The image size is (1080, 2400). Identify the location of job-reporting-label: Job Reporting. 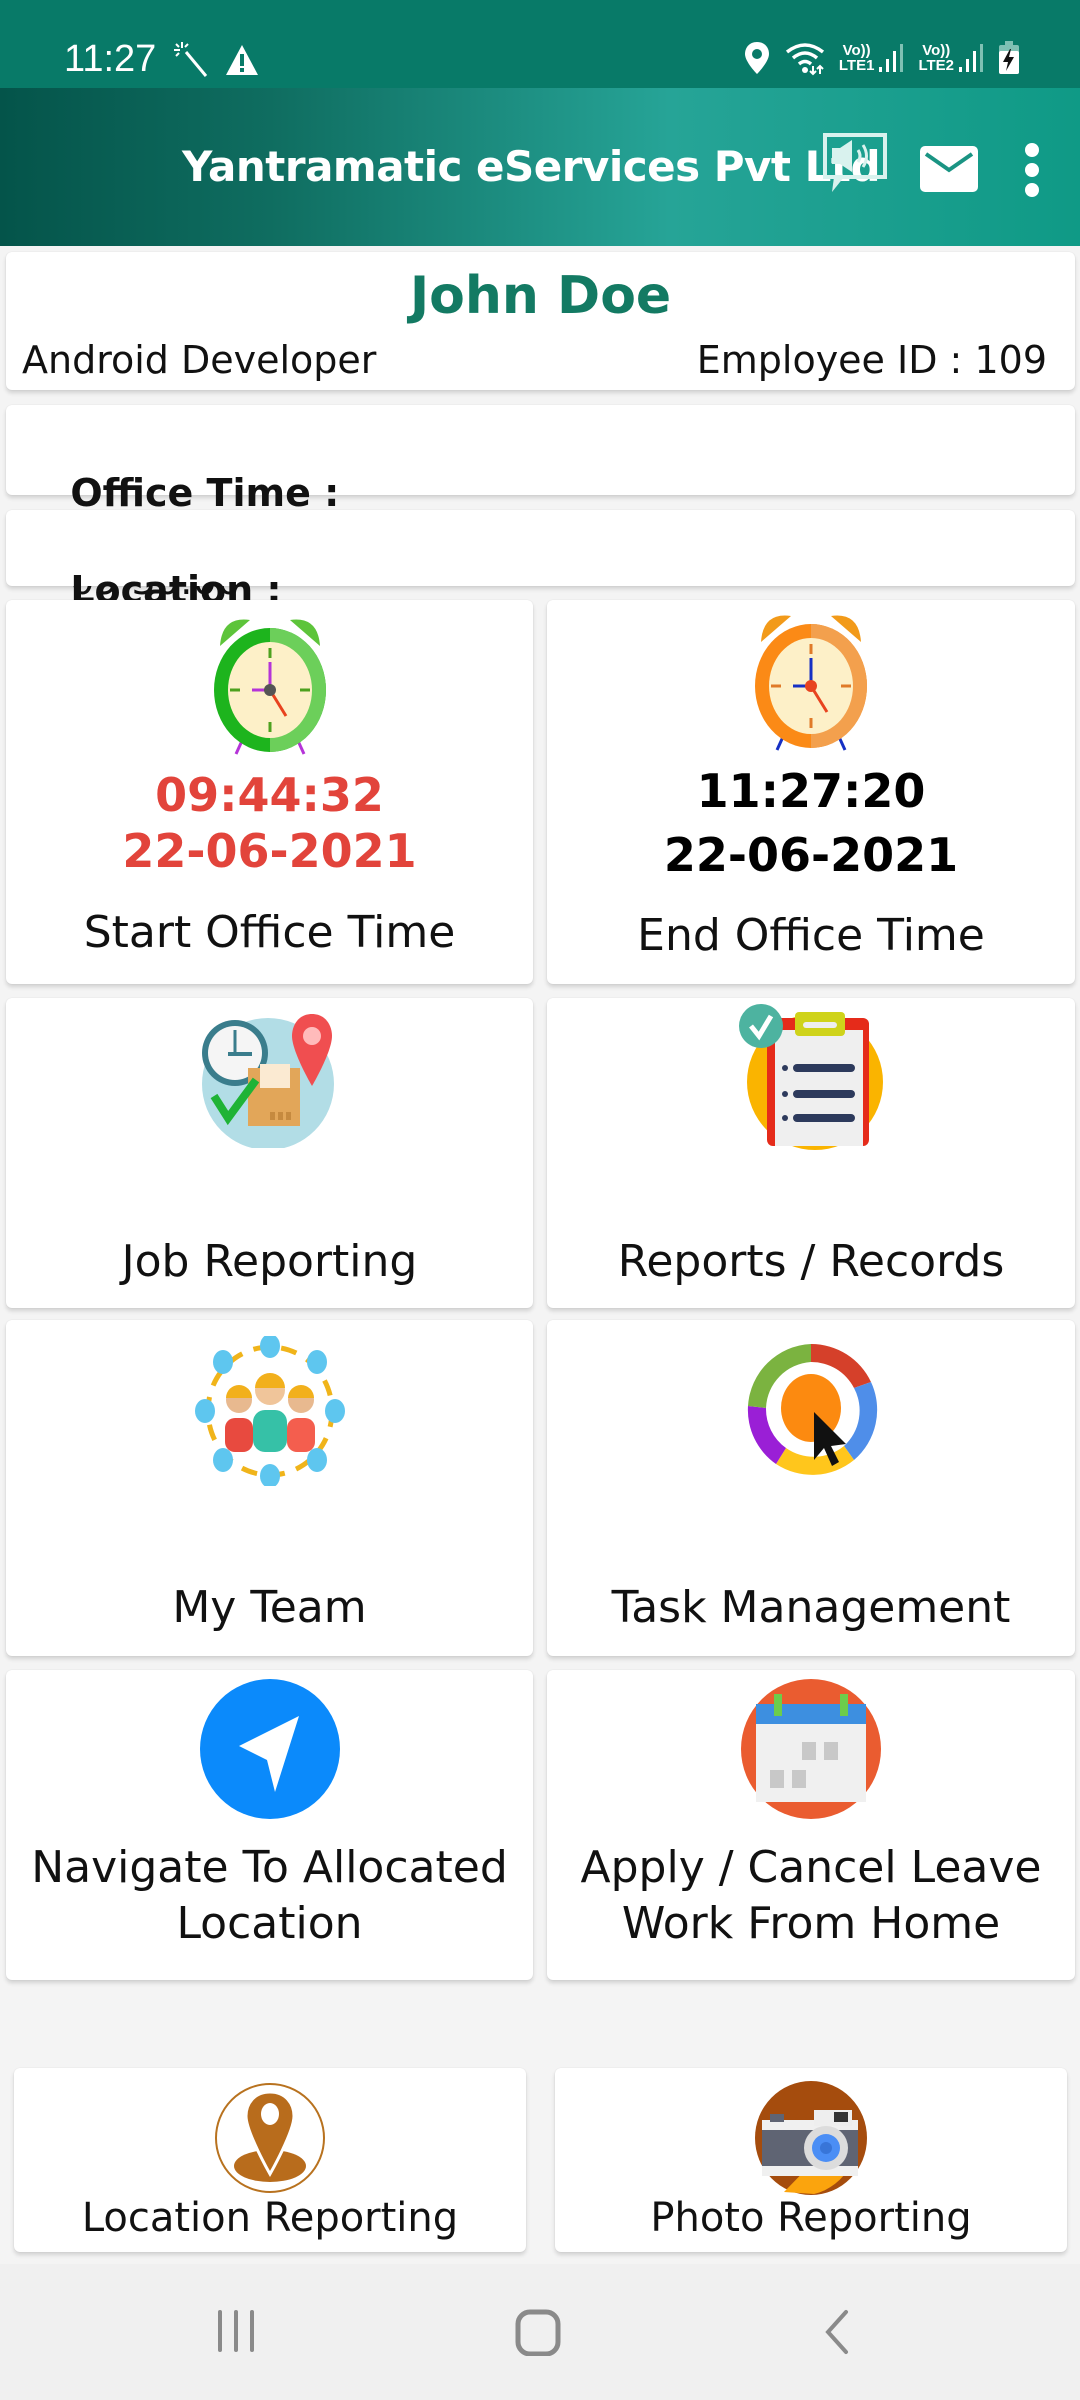
(269, 1261).